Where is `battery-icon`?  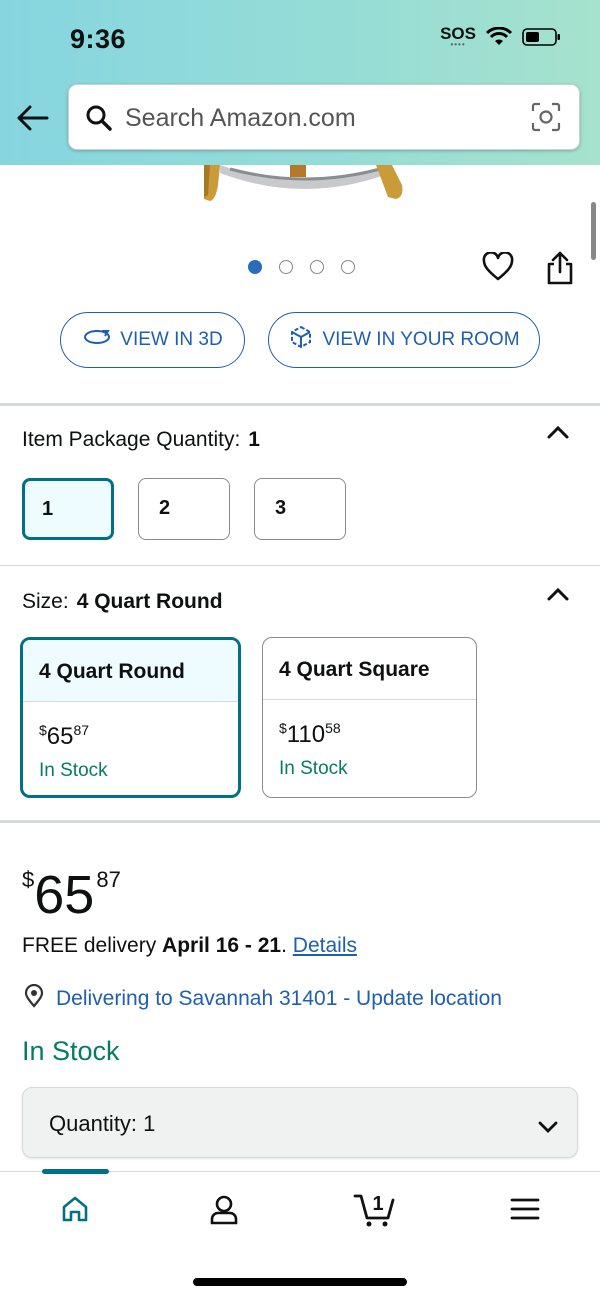
battery-icon is located at coordinates (542, 37).